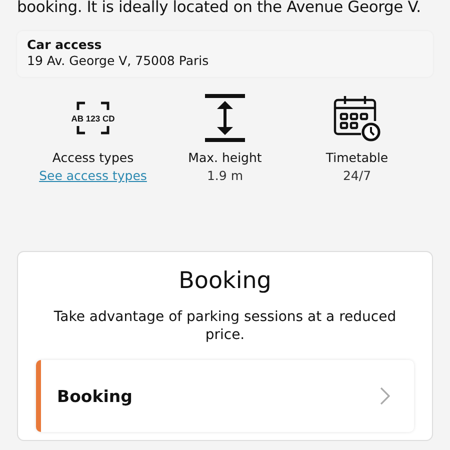  I want to click on height-icon, so click(225, 118).